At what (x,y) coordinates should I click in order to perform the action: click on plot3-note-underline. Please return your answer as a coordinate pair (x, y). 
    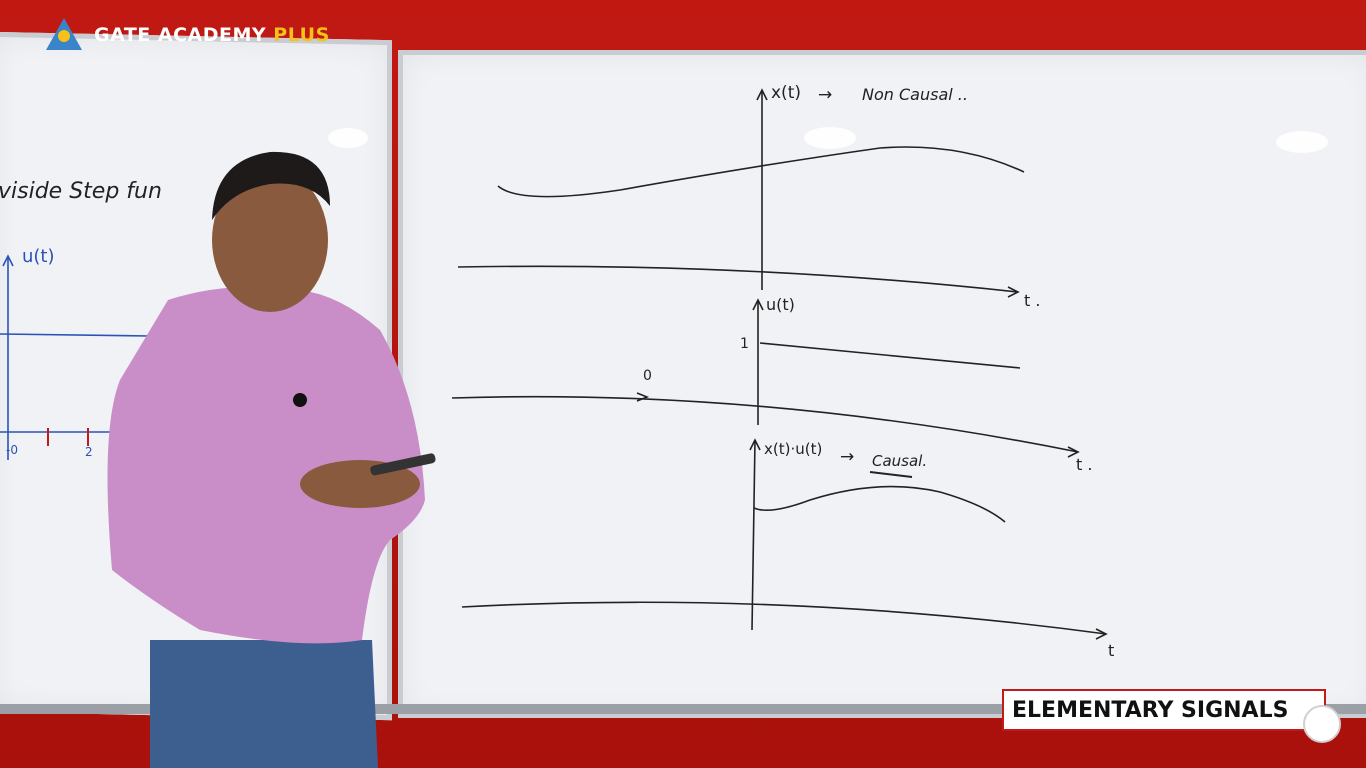
    Looking at the image, I should click on (891, 474).